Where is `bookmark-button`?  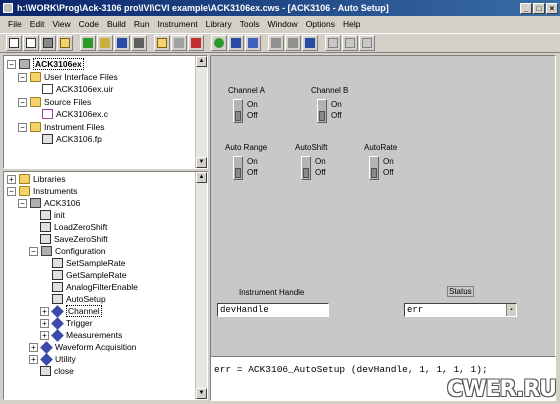 bookmark-button is located at coordinates (276, 43).